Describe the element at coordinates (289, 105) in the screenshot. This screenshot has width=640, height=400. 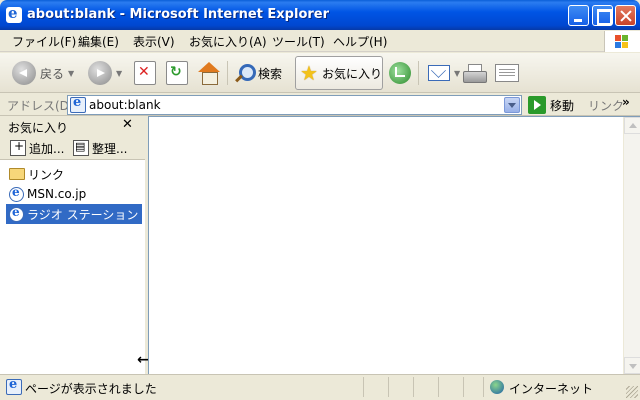
I see `address-input` at that location.